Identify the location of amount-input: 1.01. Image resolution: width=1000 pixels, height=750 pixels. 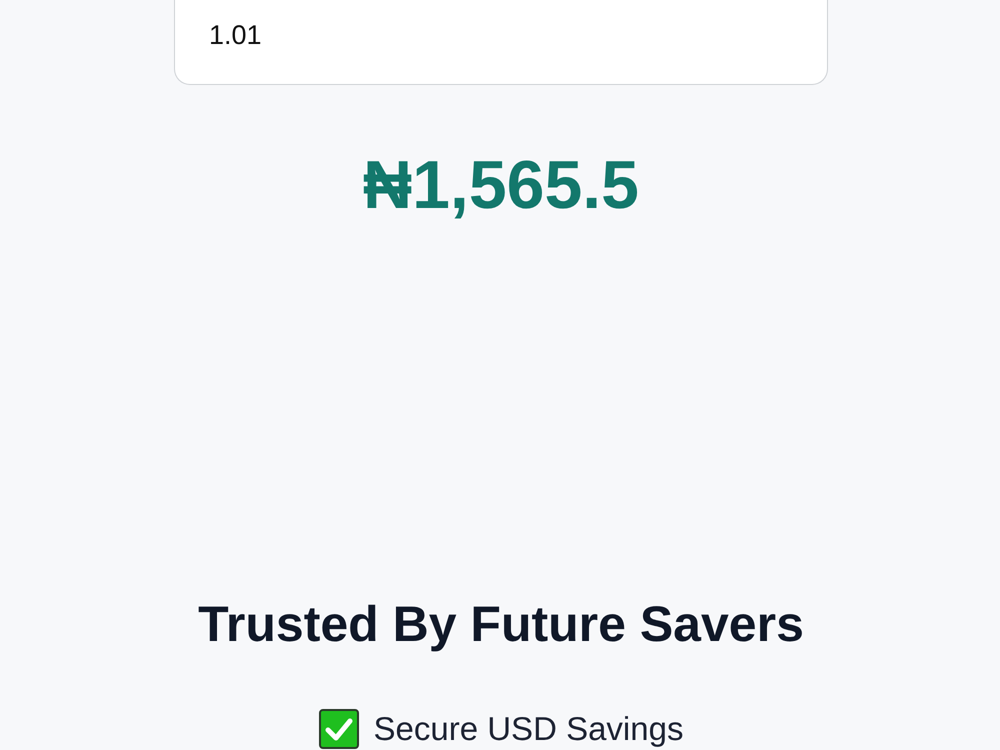
(501, 42).